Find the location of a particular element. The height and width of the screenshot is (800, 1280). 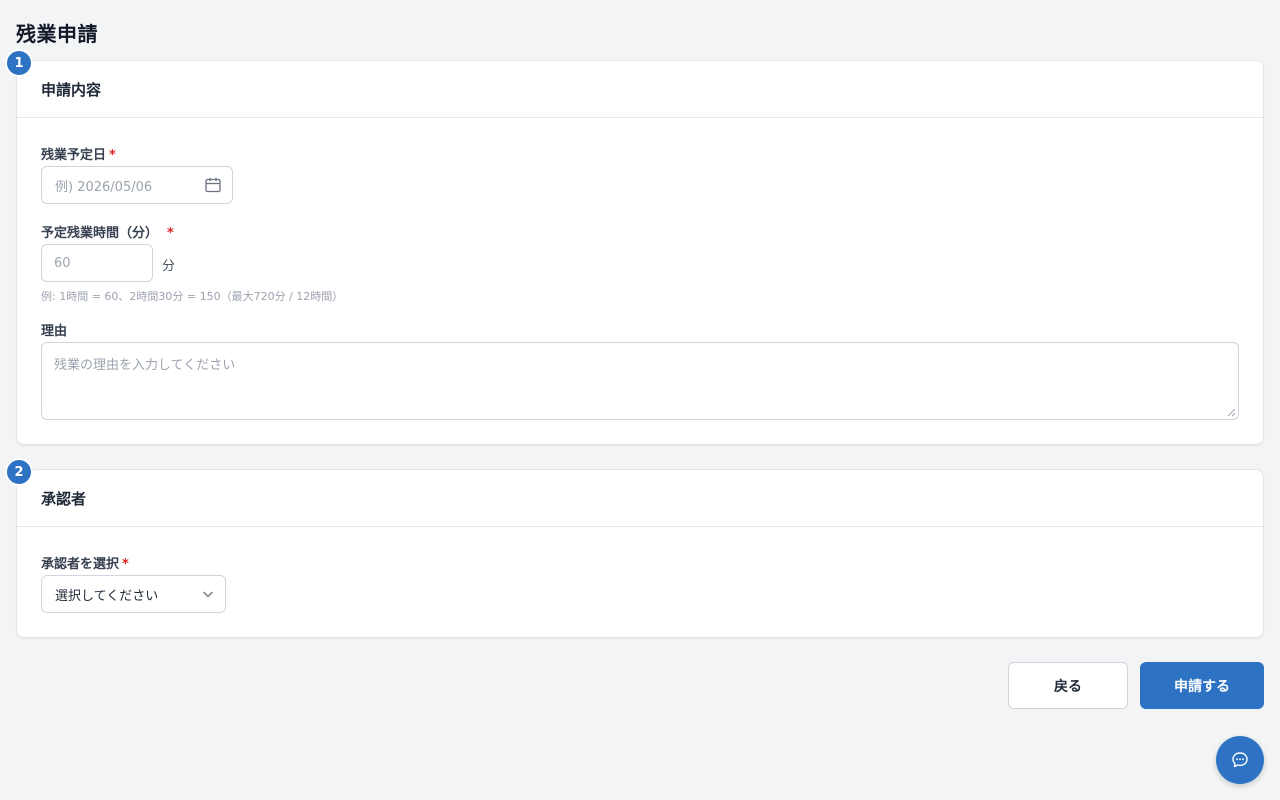

overtime-minutes-placeholder: 60 is located at coordinates (62, 263).